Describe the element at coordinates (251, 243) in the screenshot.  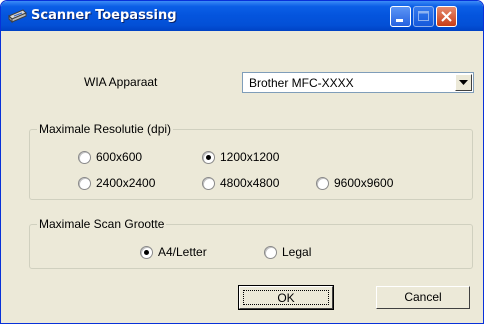
I see `scan-size-group: Maximale Scan Grootte A4/Letter Legal` at that location.